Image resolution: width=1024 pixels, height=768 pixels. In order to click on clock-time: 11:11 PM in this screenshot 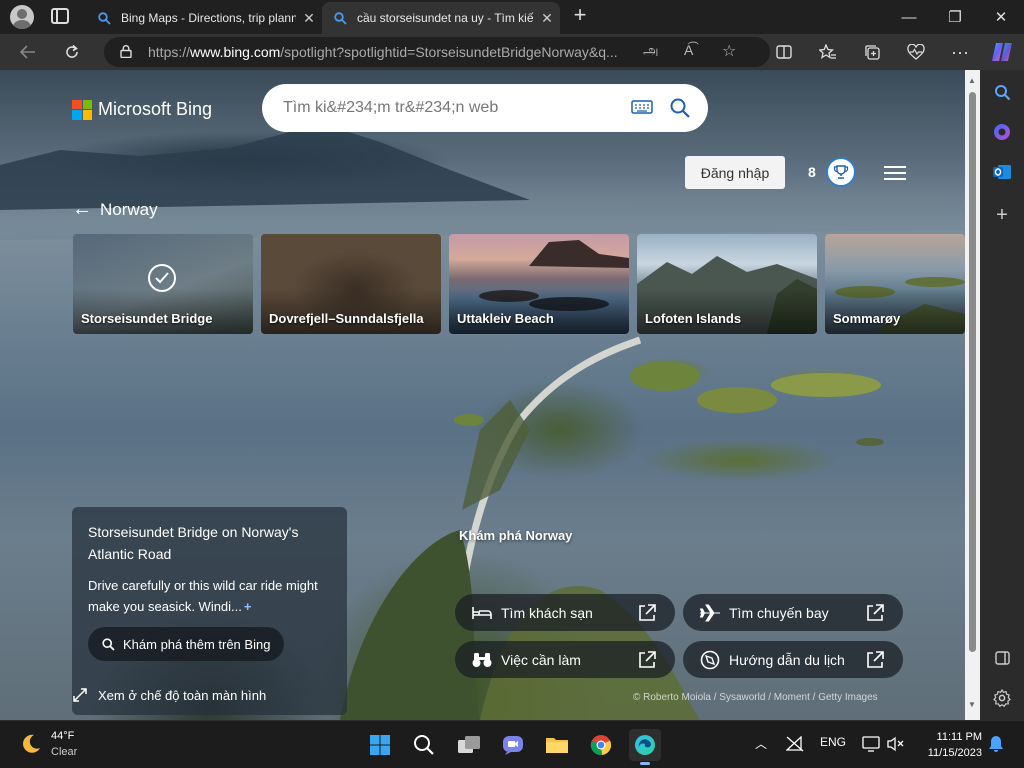, I will do `click(959, 737)`.